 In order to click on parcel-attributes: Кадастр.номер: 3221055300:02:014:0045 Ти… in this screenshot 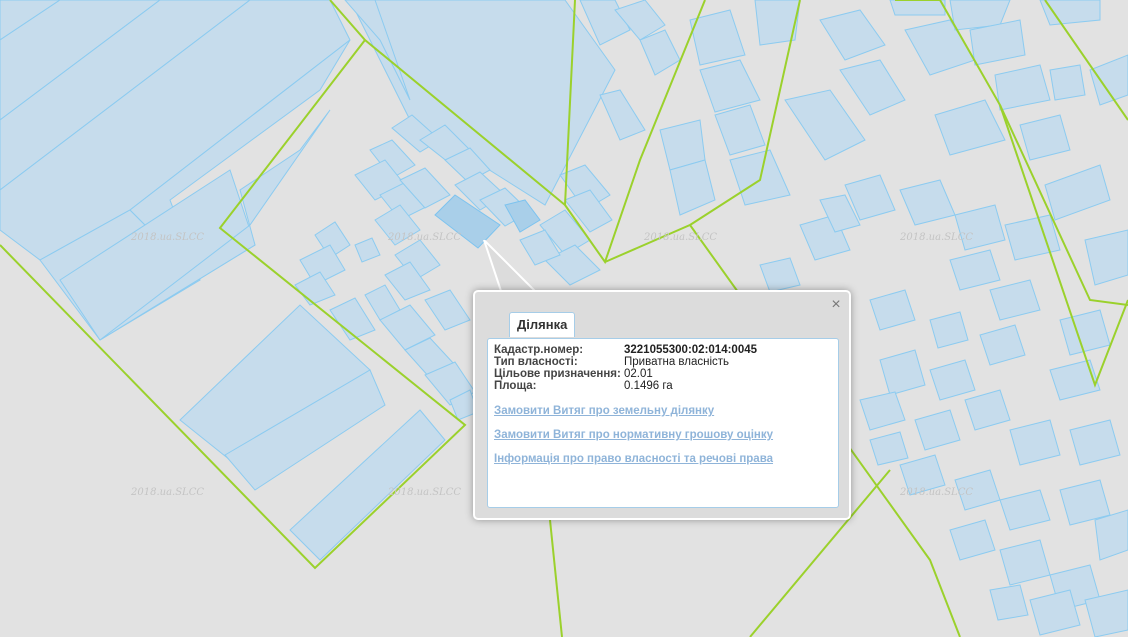, I will do `click(625, 368)`.